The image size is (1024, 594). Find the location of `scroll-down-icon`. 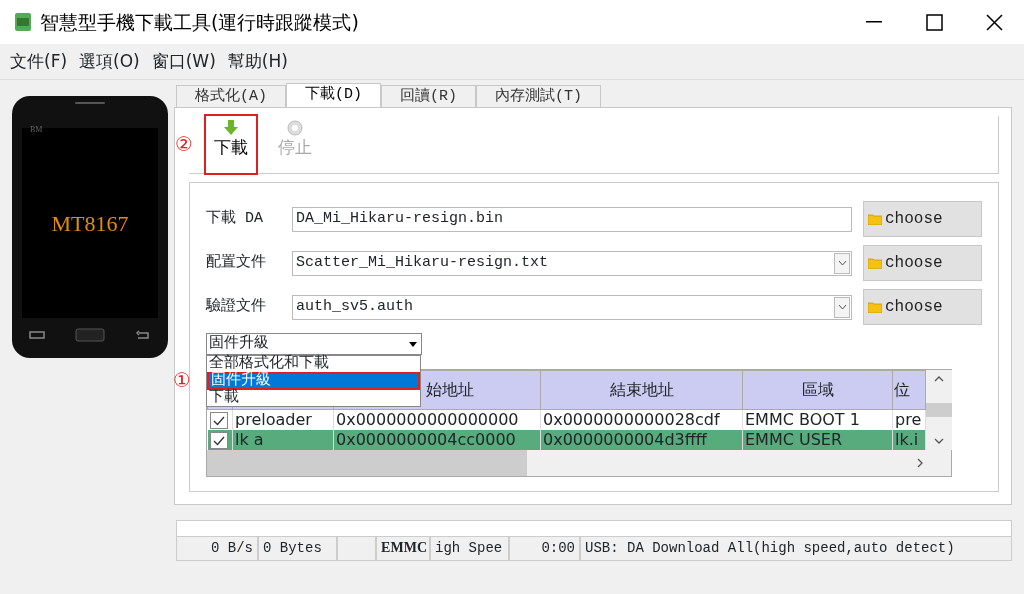

scroll-down-icon is located at coordinates (939, 441).